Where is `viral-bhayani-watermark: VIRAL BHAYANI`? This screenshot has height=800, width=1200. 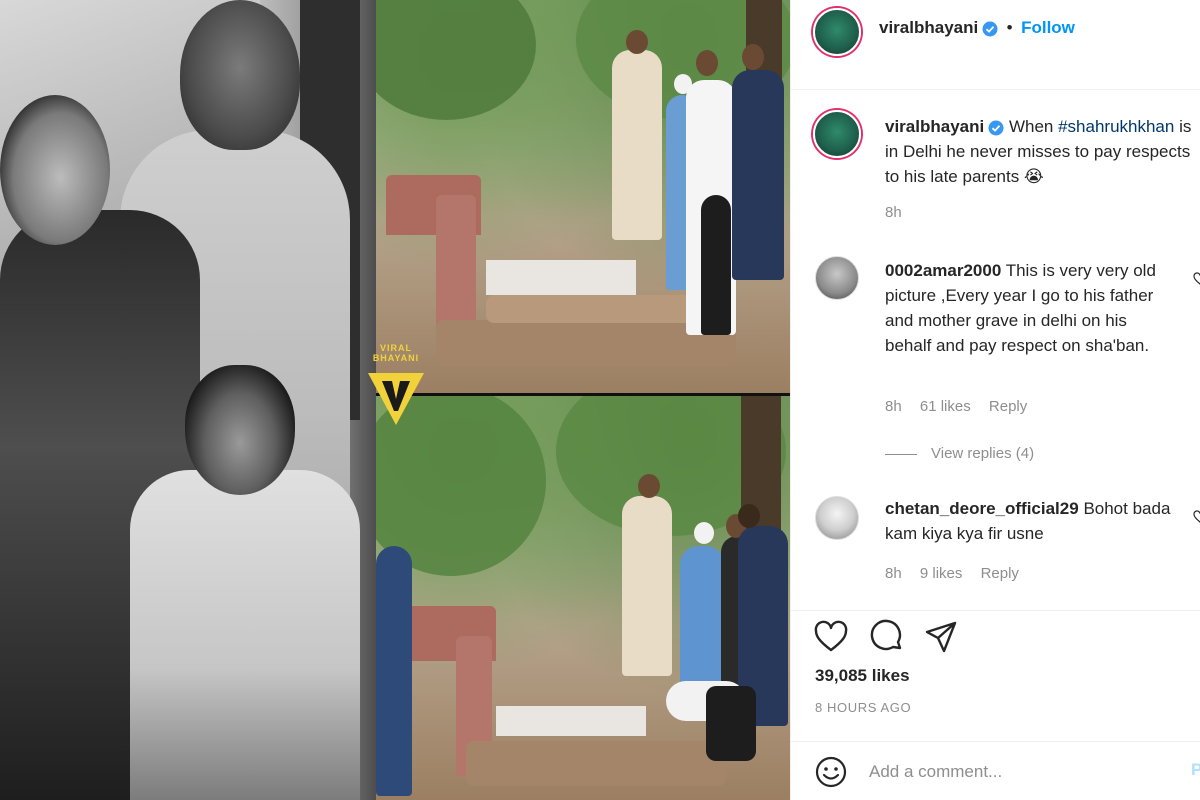
viral-bhayani-watermark: VIRAL BHAYANI is located at coordinates (396, 386).